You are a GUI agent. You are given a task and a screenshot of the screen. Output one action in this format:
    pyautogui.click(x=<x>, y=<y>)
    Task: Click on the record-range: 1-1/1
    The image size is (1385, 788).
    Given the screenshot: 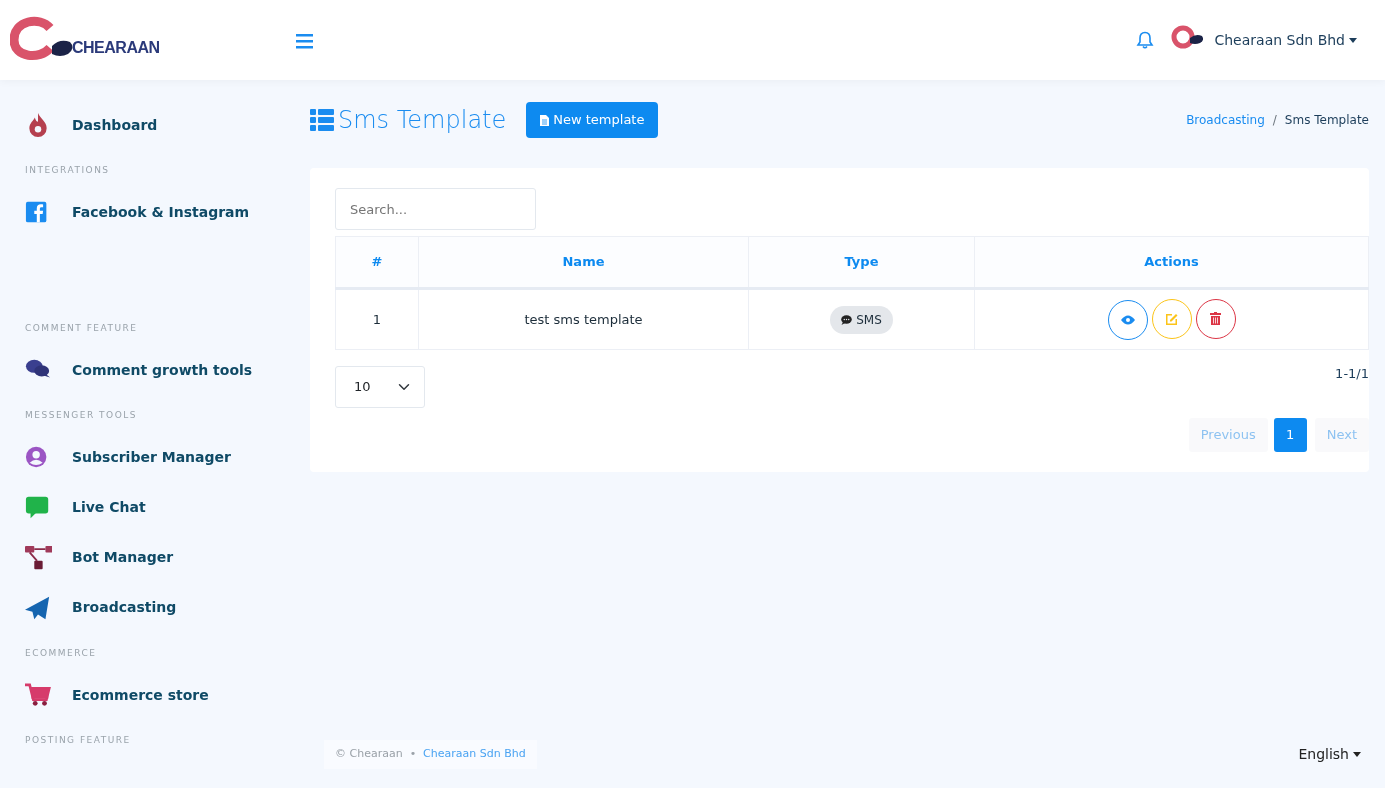 What is the action you would take?
    pyautogui.click(x=1352, y=374)
    